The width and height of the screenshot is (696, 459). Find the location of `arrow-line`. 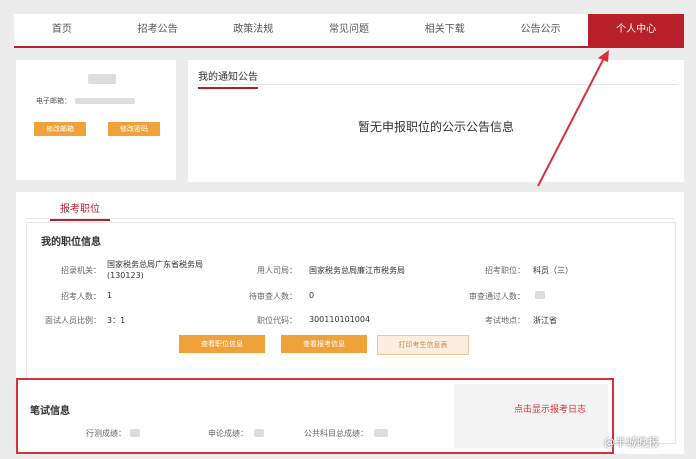

arrow-line is located at coordinates (571, 122).